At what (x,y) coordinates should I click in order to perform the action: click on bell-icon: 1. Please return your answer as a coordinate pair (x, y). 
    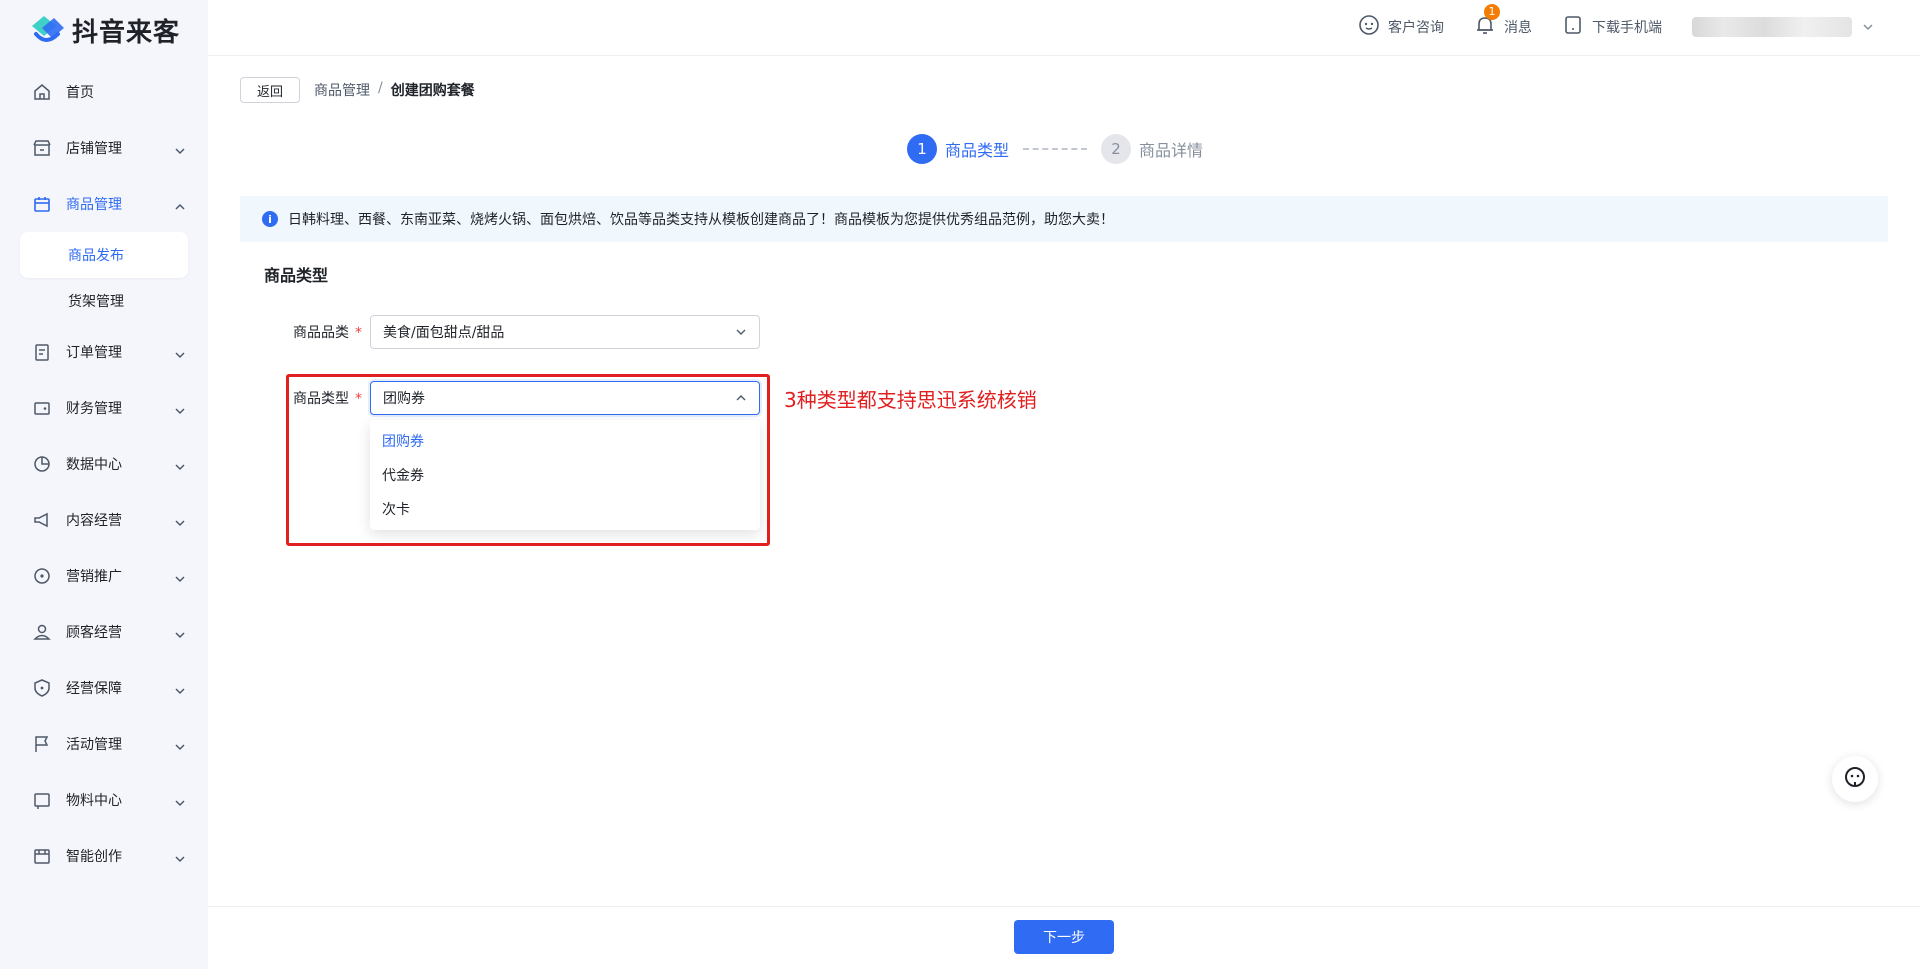
    Looking at the image, I should click on (1487, 22).